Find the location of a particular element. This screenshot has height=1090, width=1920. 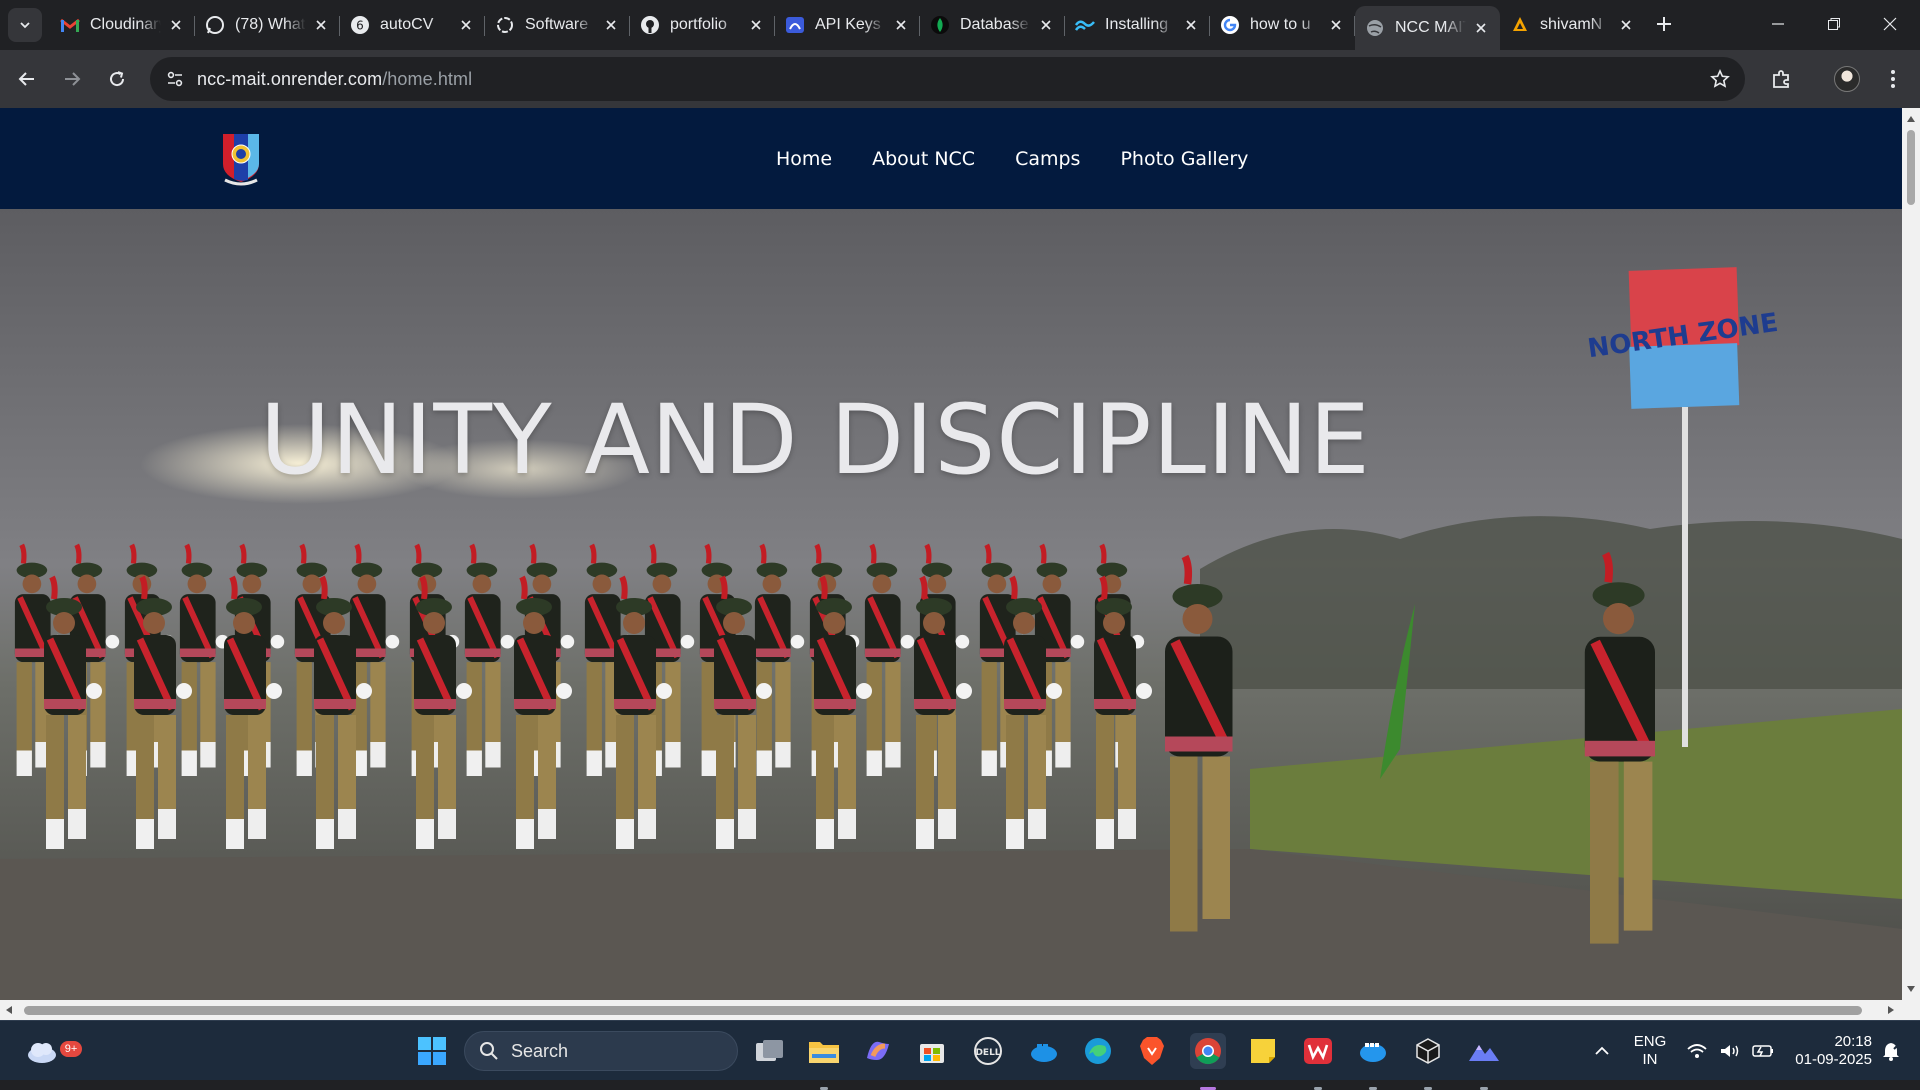

tab-api-keys: API Keys is located at coordinates (847, 25).